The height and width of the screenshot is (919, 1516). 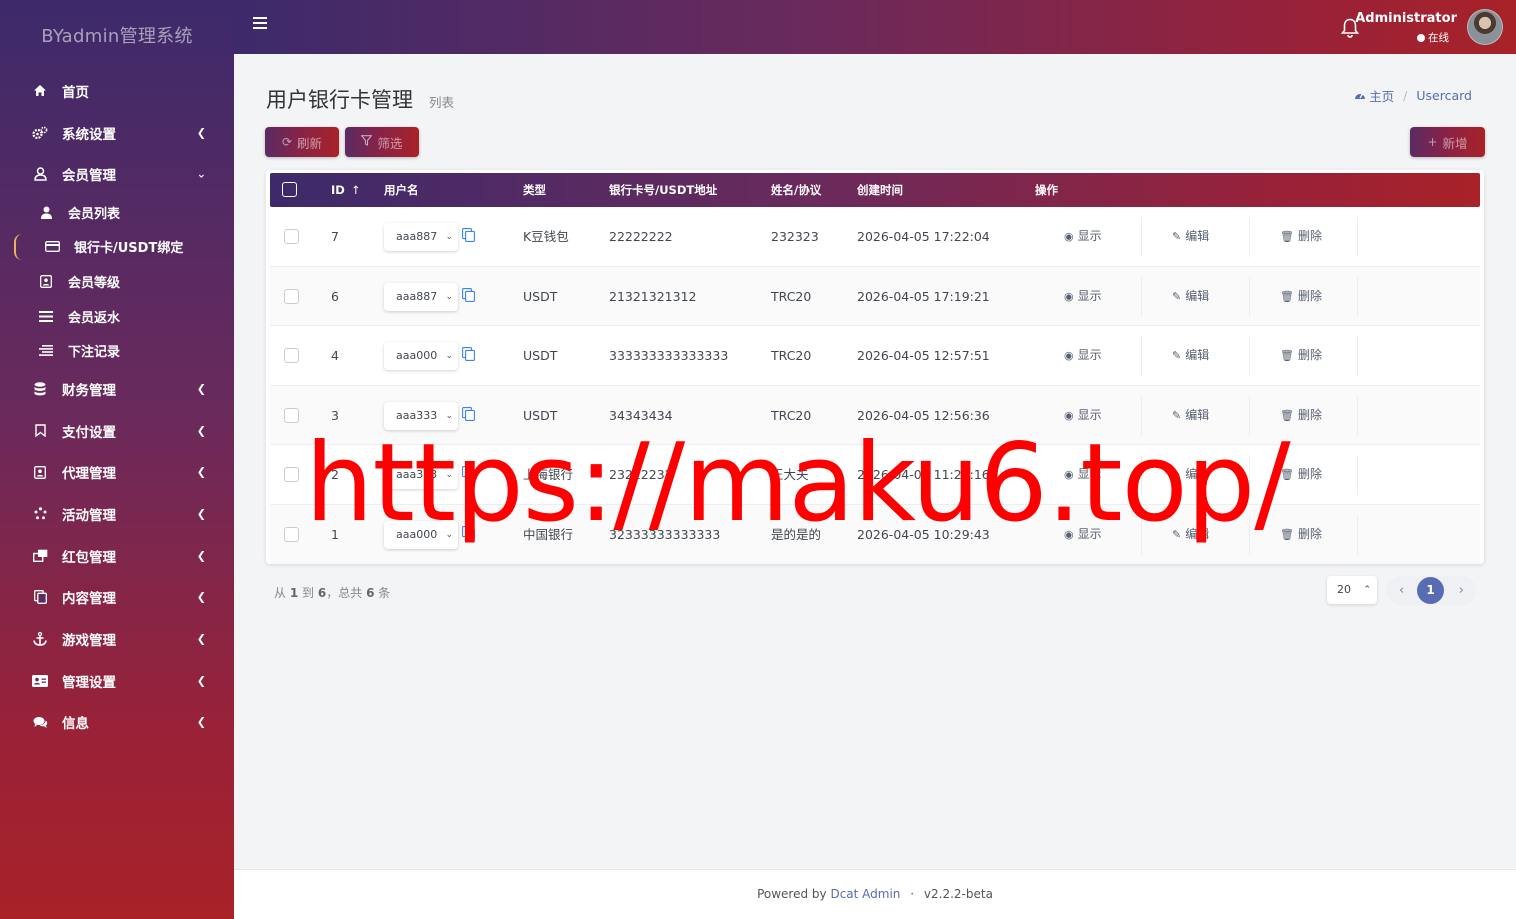 What do you see at coordinates (117, 212) in the screenshot?
I see `sidebar-subitem-member-list: 会员列表` at bounding box center [117, 212].